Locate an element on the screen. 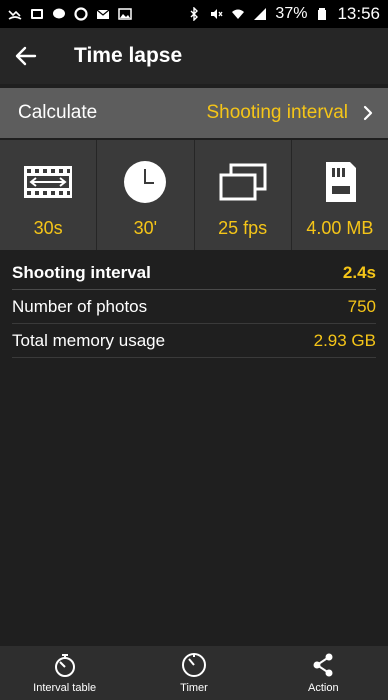 This screenshot has height=700, width=388. back-button is located at coordinates (26, 56).